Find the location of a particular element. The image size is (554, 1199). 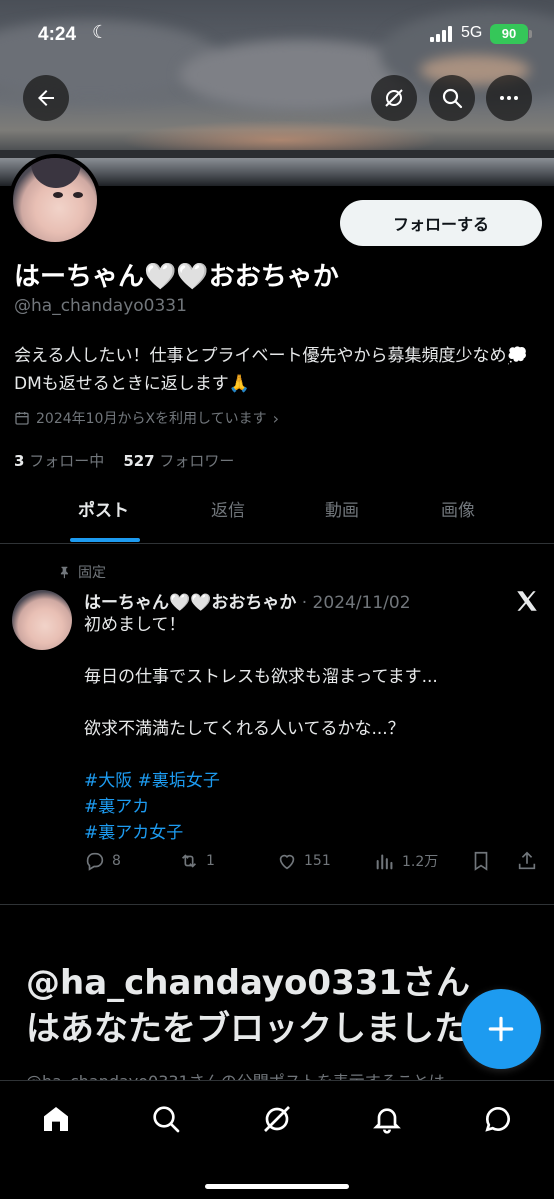

more-horizontal-icon is located at coordinates (509, 98).